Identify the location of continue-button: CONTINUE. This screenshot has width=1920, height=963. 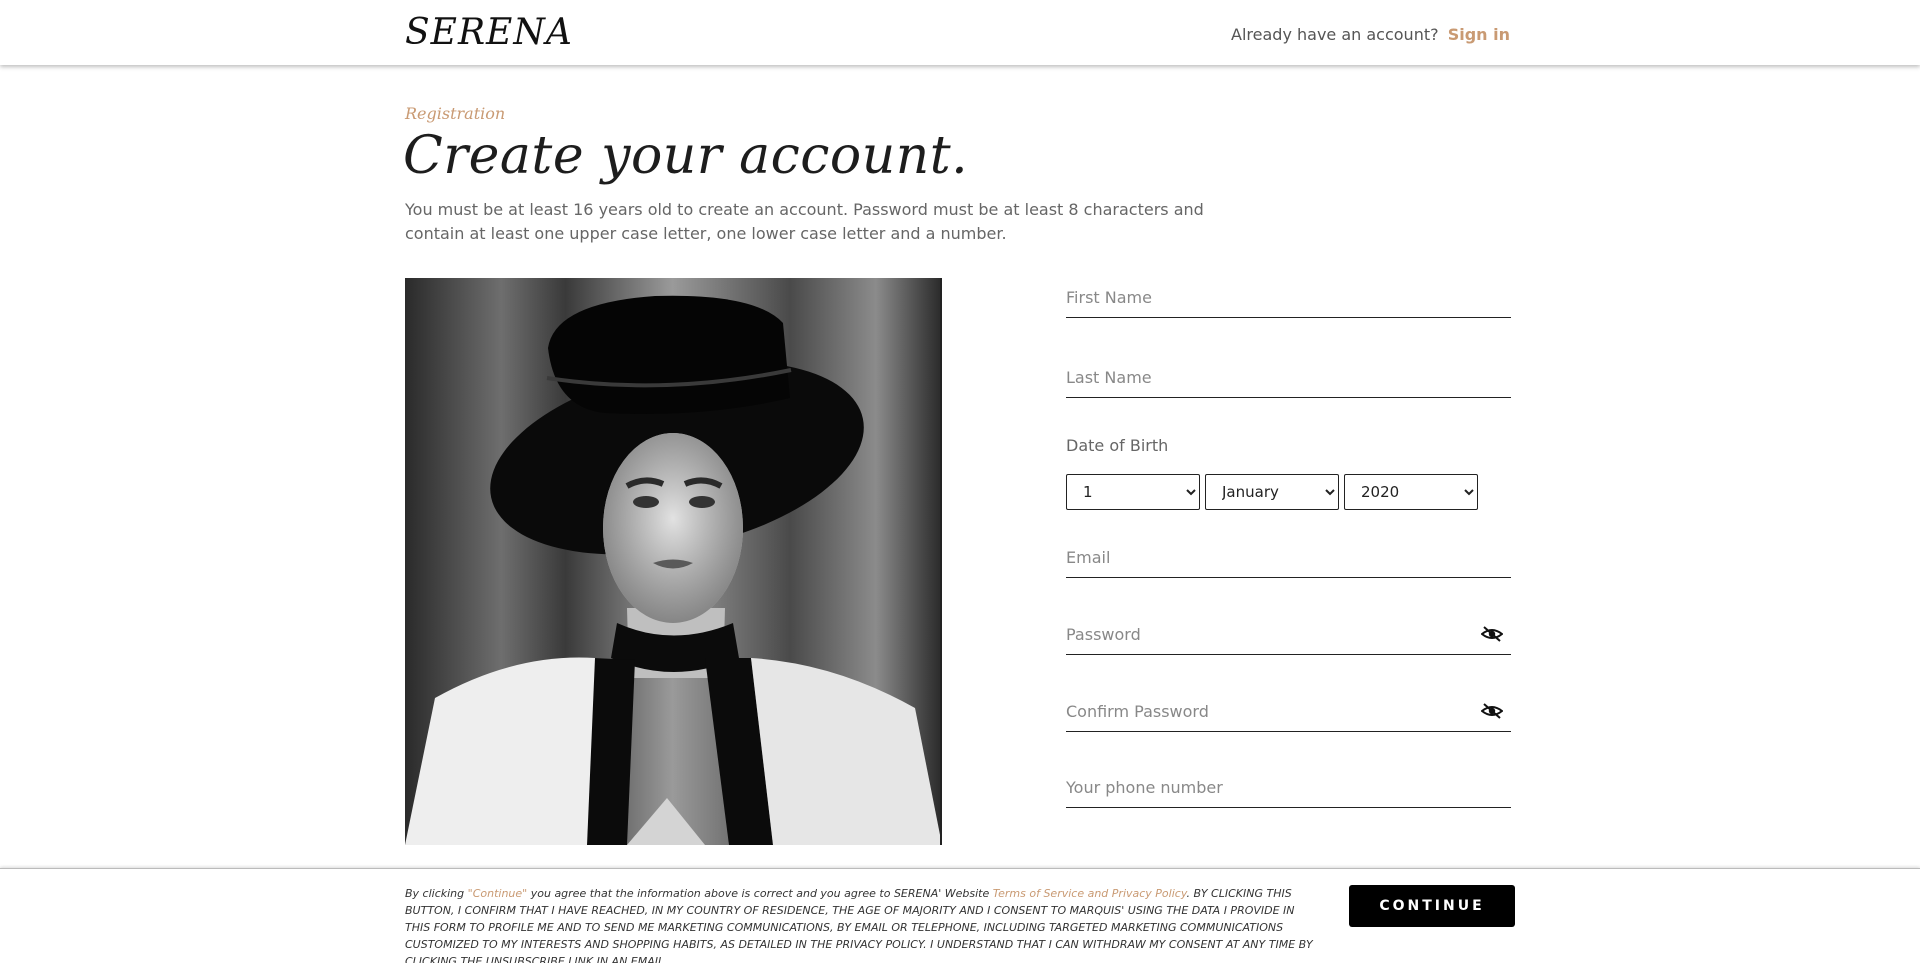
(1432, 906).